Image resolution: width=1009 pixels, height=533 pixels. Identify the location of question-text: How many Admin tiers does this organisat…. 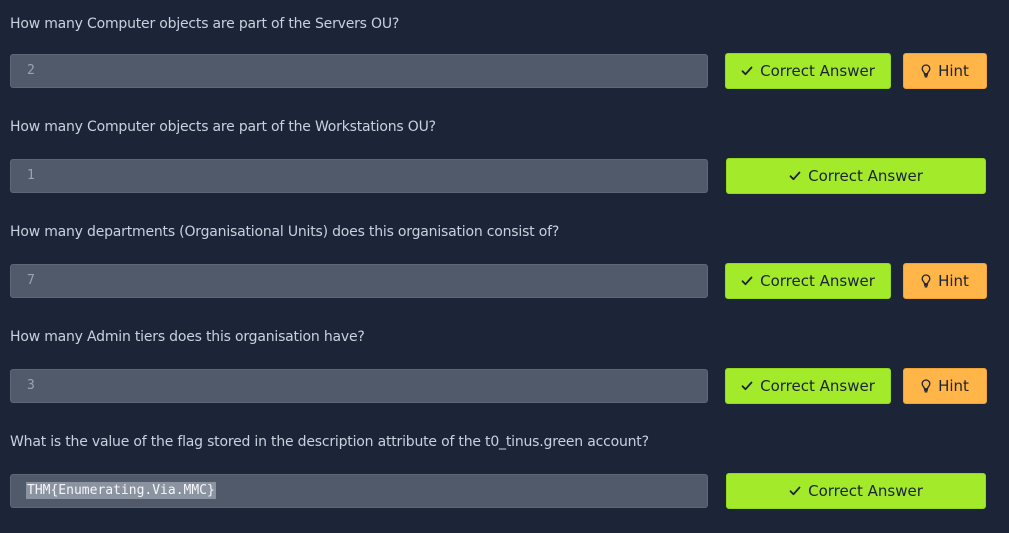
(187, 337).